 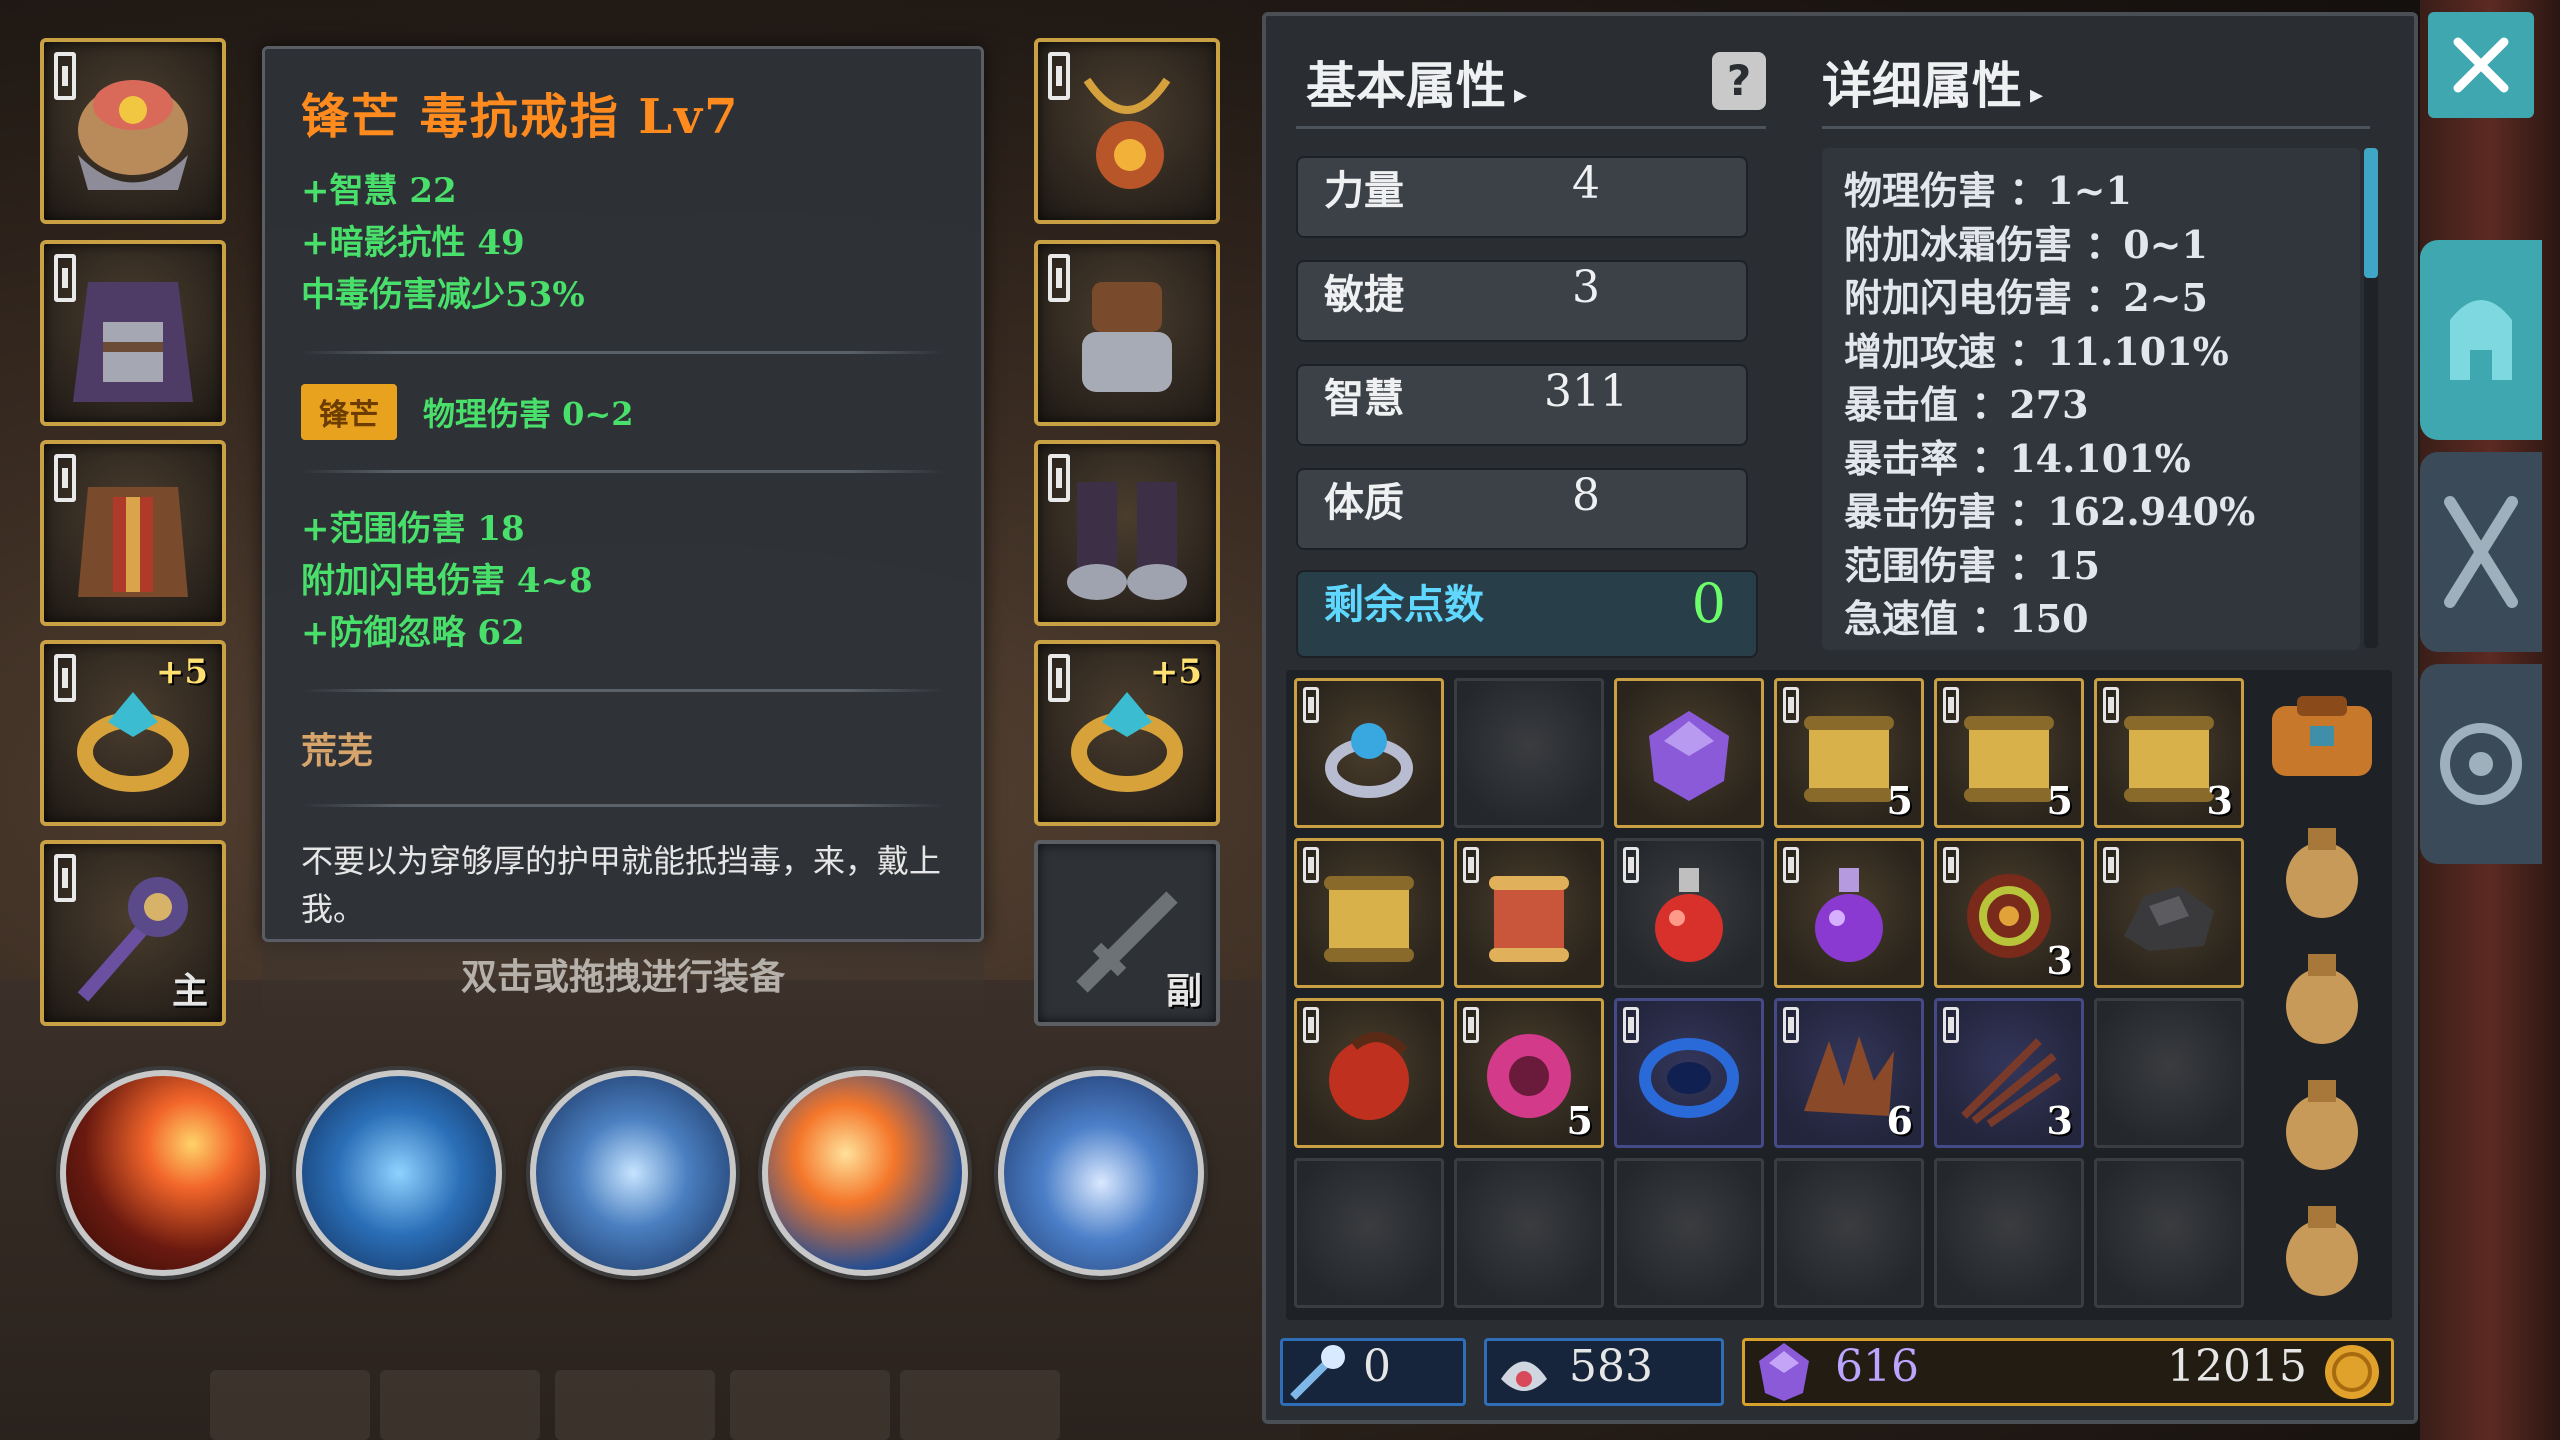 What do you see at coordinates (1849, 1073) in the screenshot?
I see `inventory-slot-fur: 6` at bounding box center [1849, 1073].